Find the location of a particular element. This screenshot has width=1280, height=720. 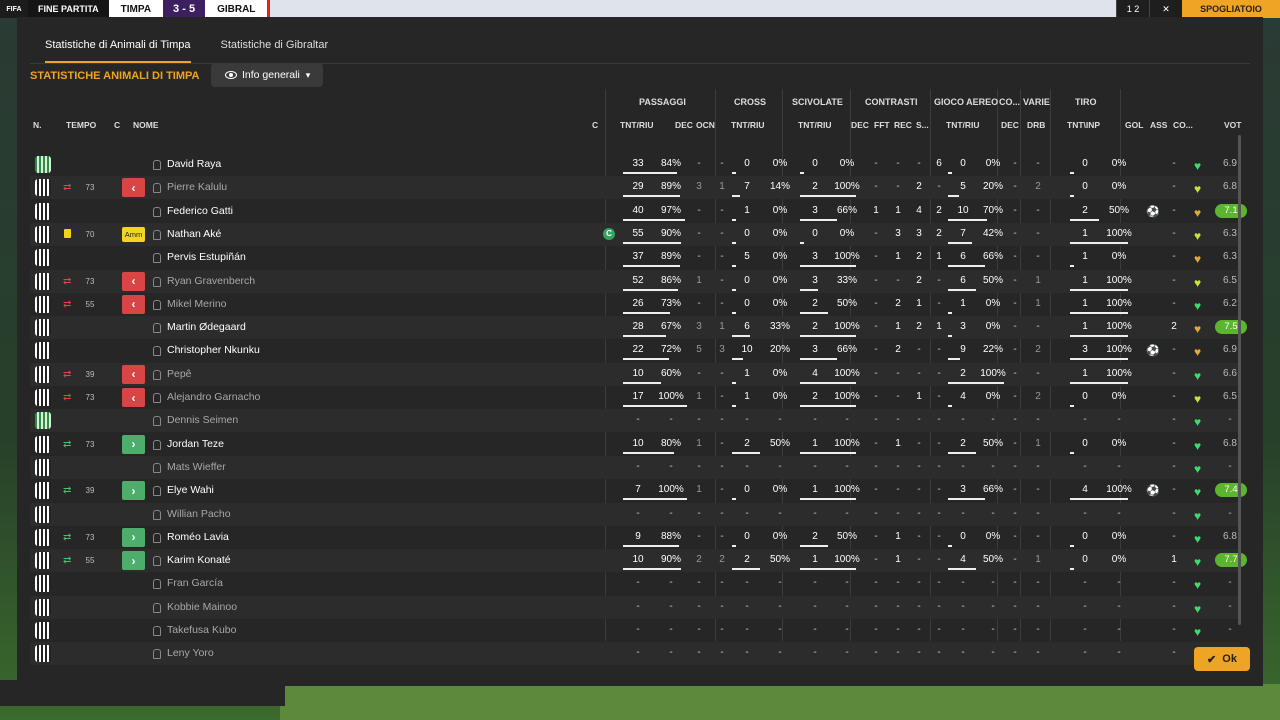

player-name: Jordan Teze is located at coordinates (195, 444).